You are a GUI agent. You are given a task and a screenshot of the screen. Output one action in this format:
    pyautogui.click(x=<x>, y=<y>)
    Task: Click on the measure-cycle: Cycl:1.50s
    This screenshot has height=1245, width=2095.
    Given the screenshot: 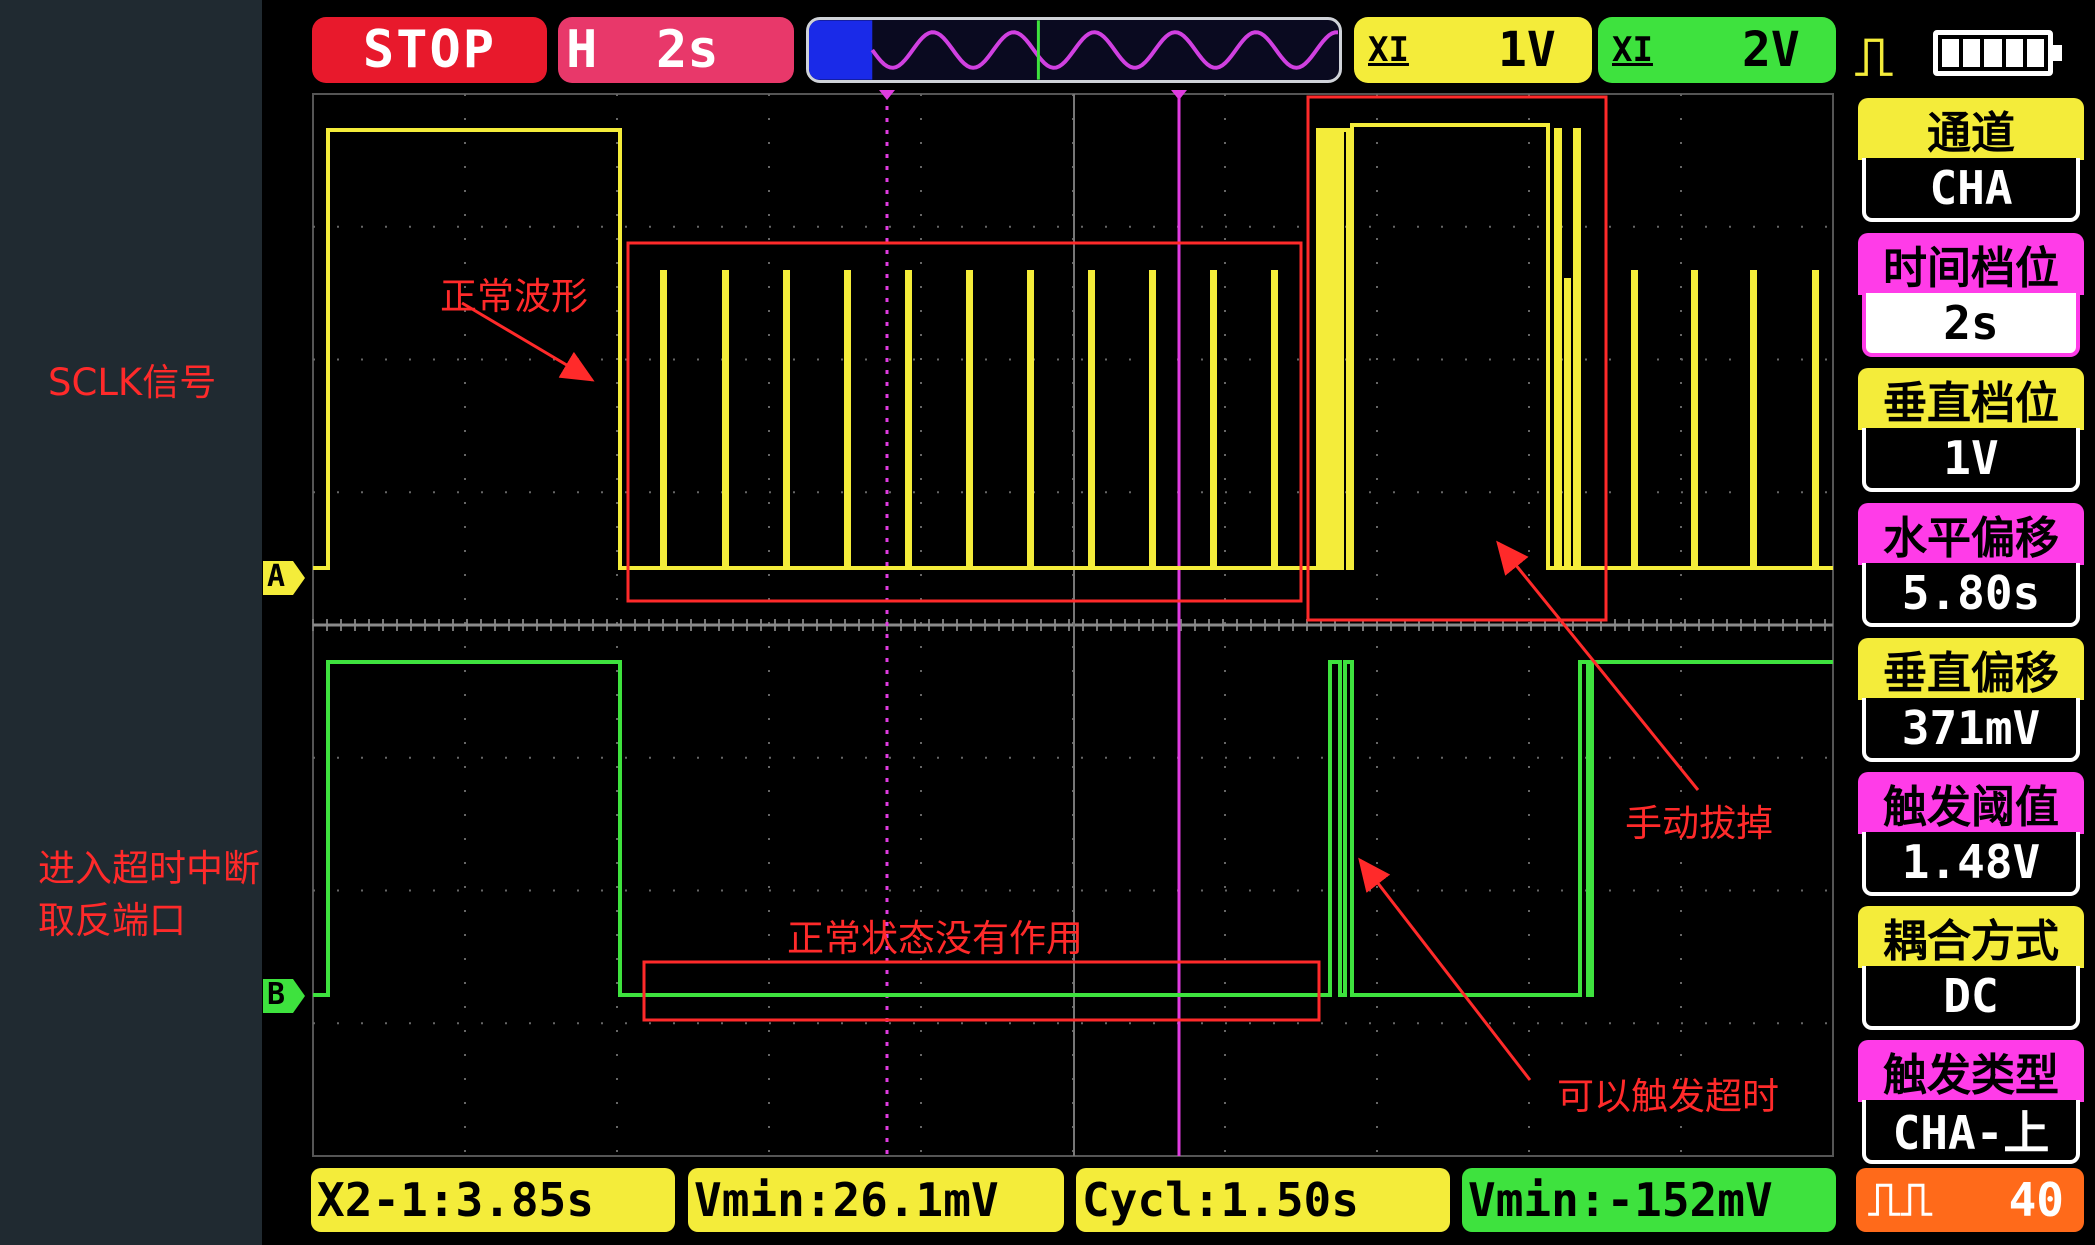 What is the action you would take?
    pyautogui.click(x=1263, y=1200)
    